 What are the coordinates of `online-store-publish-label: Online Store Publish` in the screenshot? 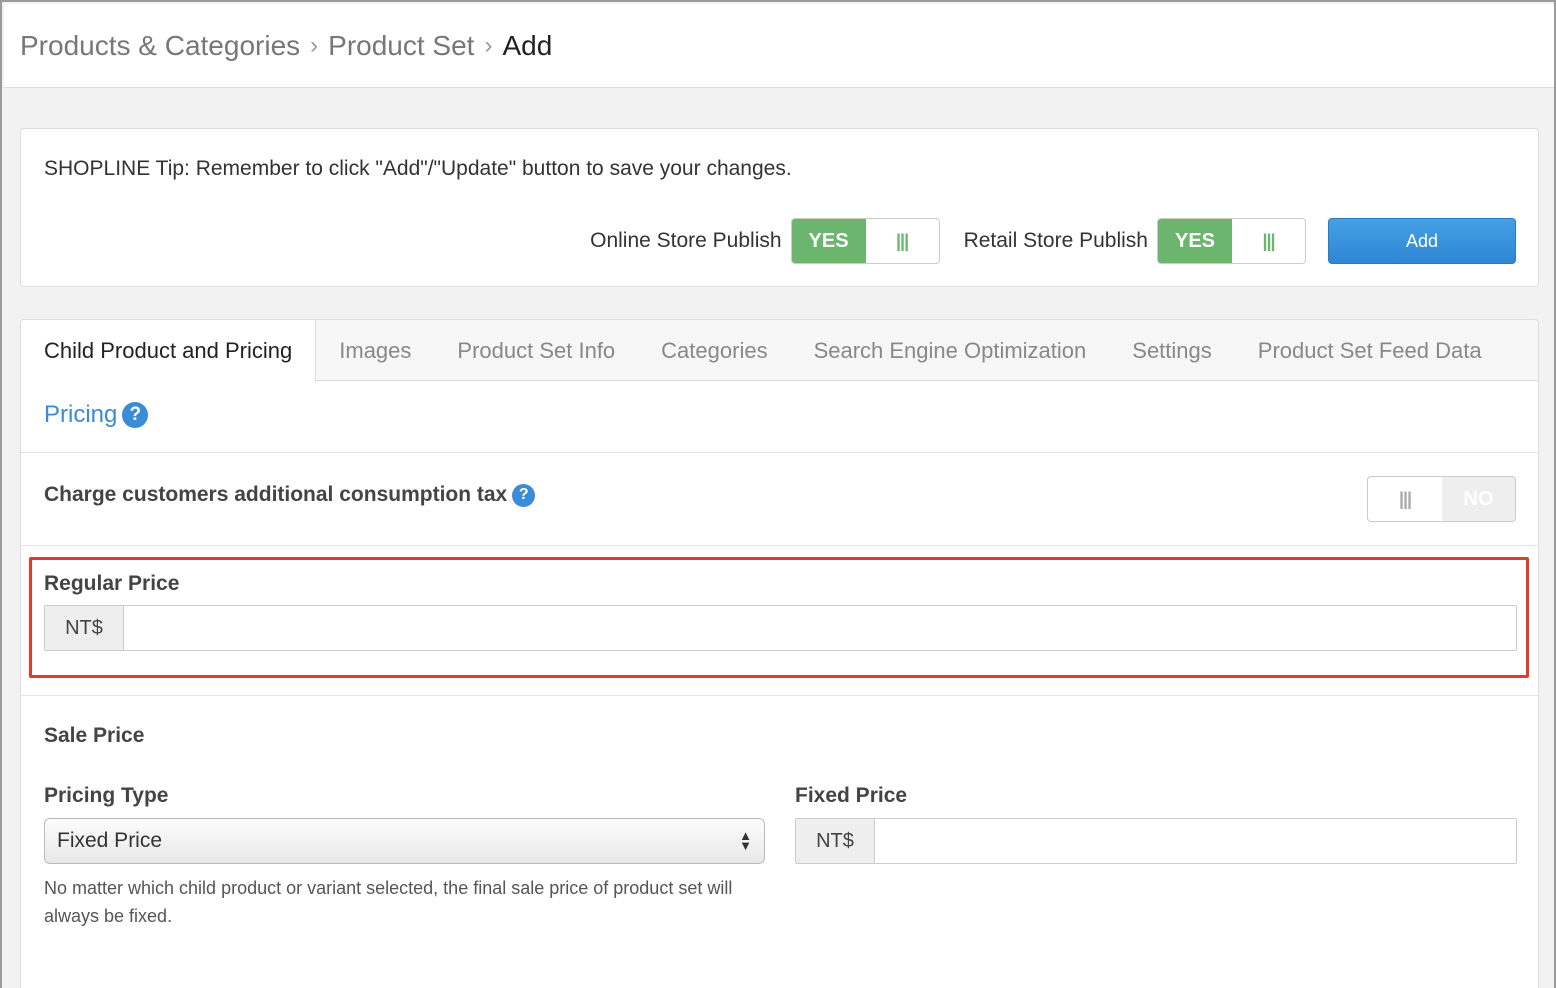 It's located at (686, 240).